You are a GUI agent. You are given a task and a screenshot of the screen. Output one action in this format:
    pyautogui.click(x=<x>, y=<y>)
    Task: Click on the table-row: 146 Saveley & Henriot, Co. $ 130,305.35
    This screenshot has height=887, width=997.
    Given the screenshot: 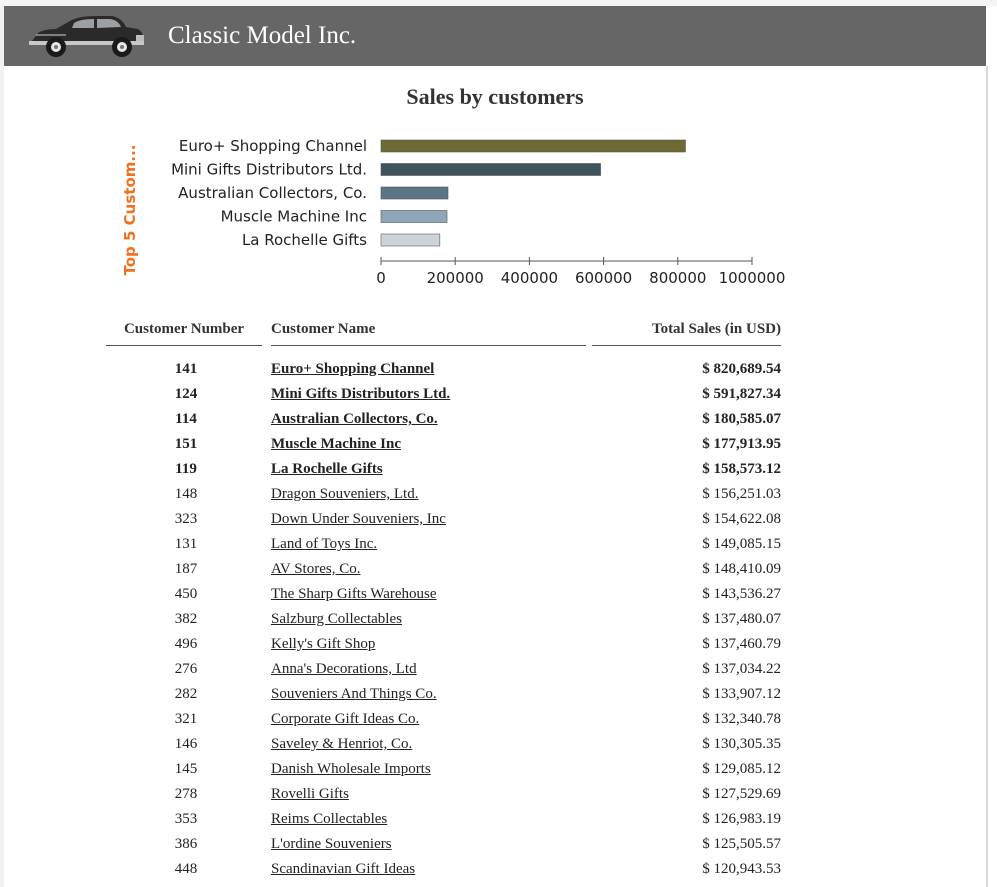 What is the action you would take?
    pyautogui.click(x=443, y=744)
    